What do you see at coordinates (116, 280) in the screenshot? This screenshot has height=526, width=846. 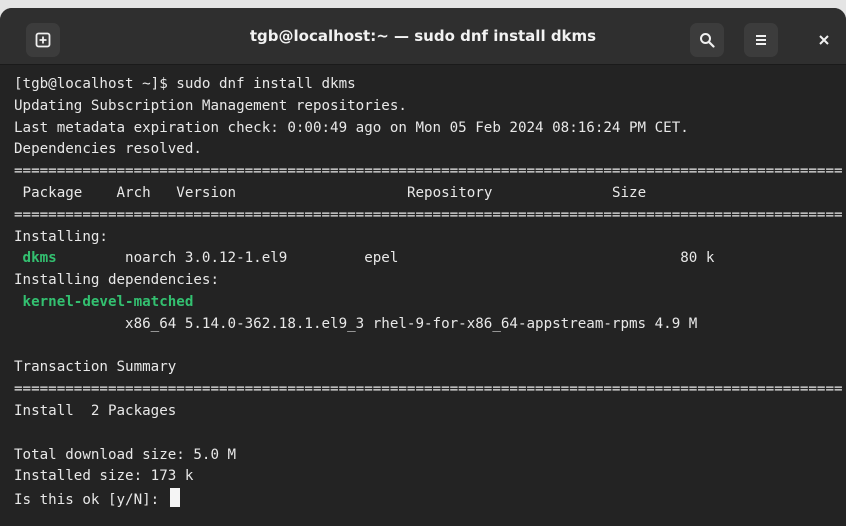 I see `section-label: Installing dependencies:` at bounding box center [116, 280].